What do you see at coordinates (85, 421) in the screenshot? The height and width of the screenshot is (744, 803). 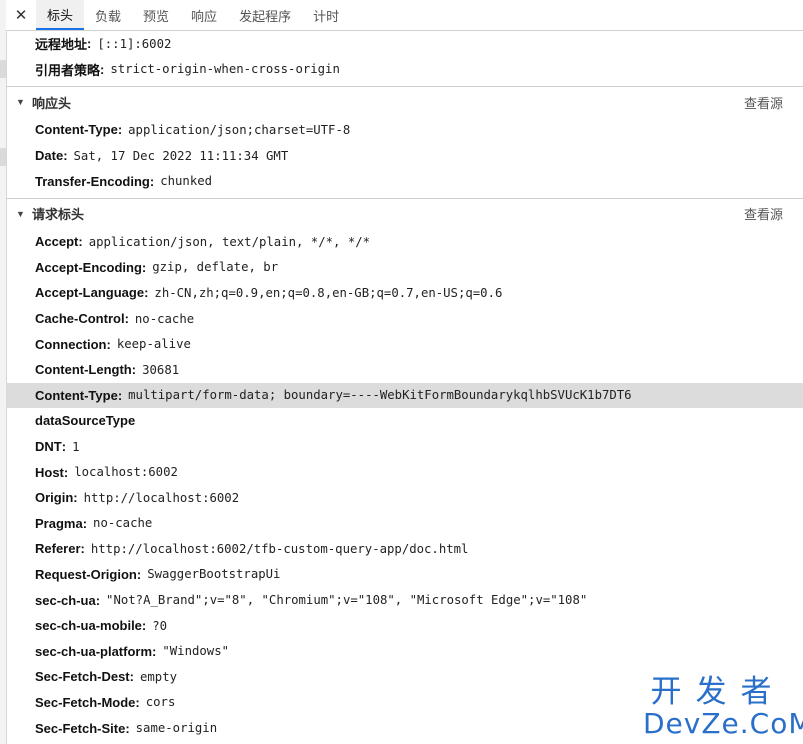 I see `header-name: dataSourceType` at bounding box center [85, 421].